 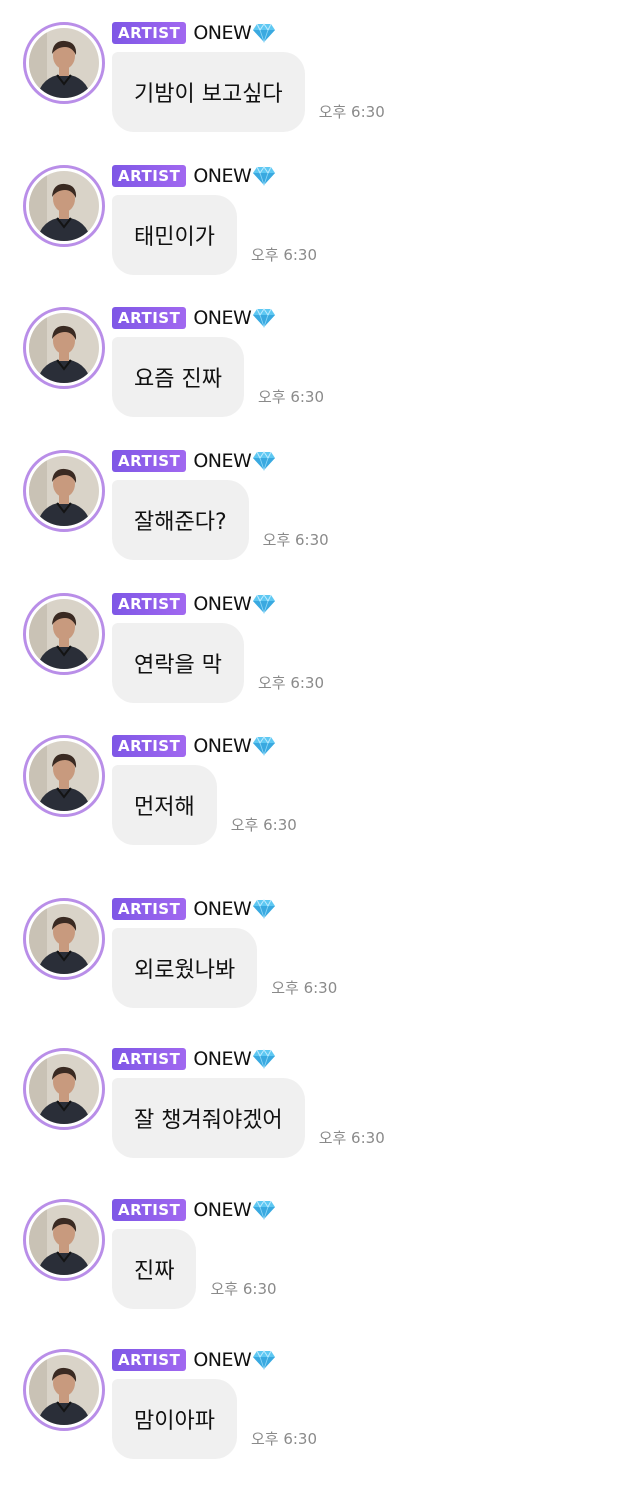 I want to click on bubble-line: 요즘 진짜 오후 6:30, so click(x=218, y=377).